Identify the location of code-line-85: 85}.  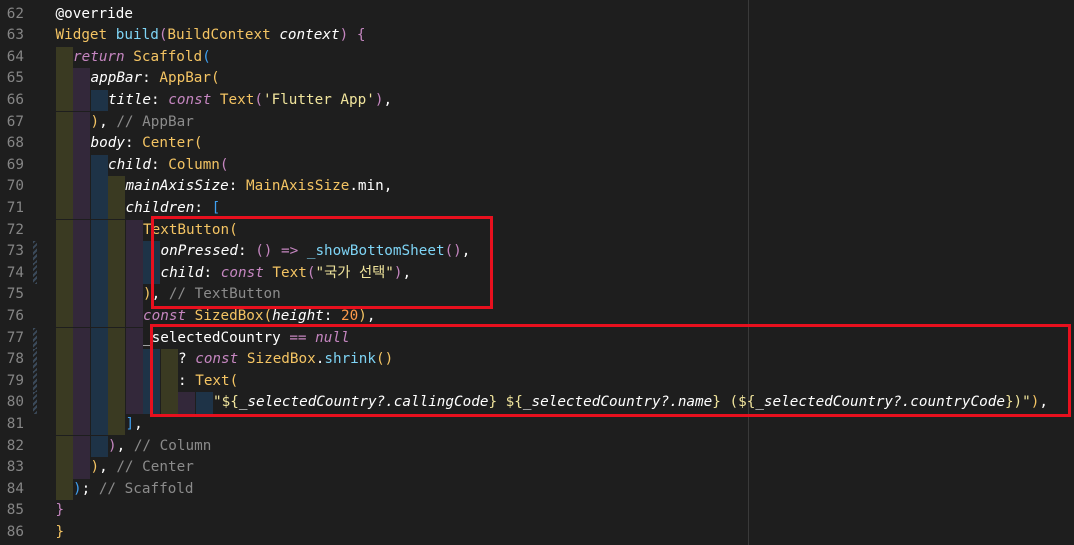
(537, 511).